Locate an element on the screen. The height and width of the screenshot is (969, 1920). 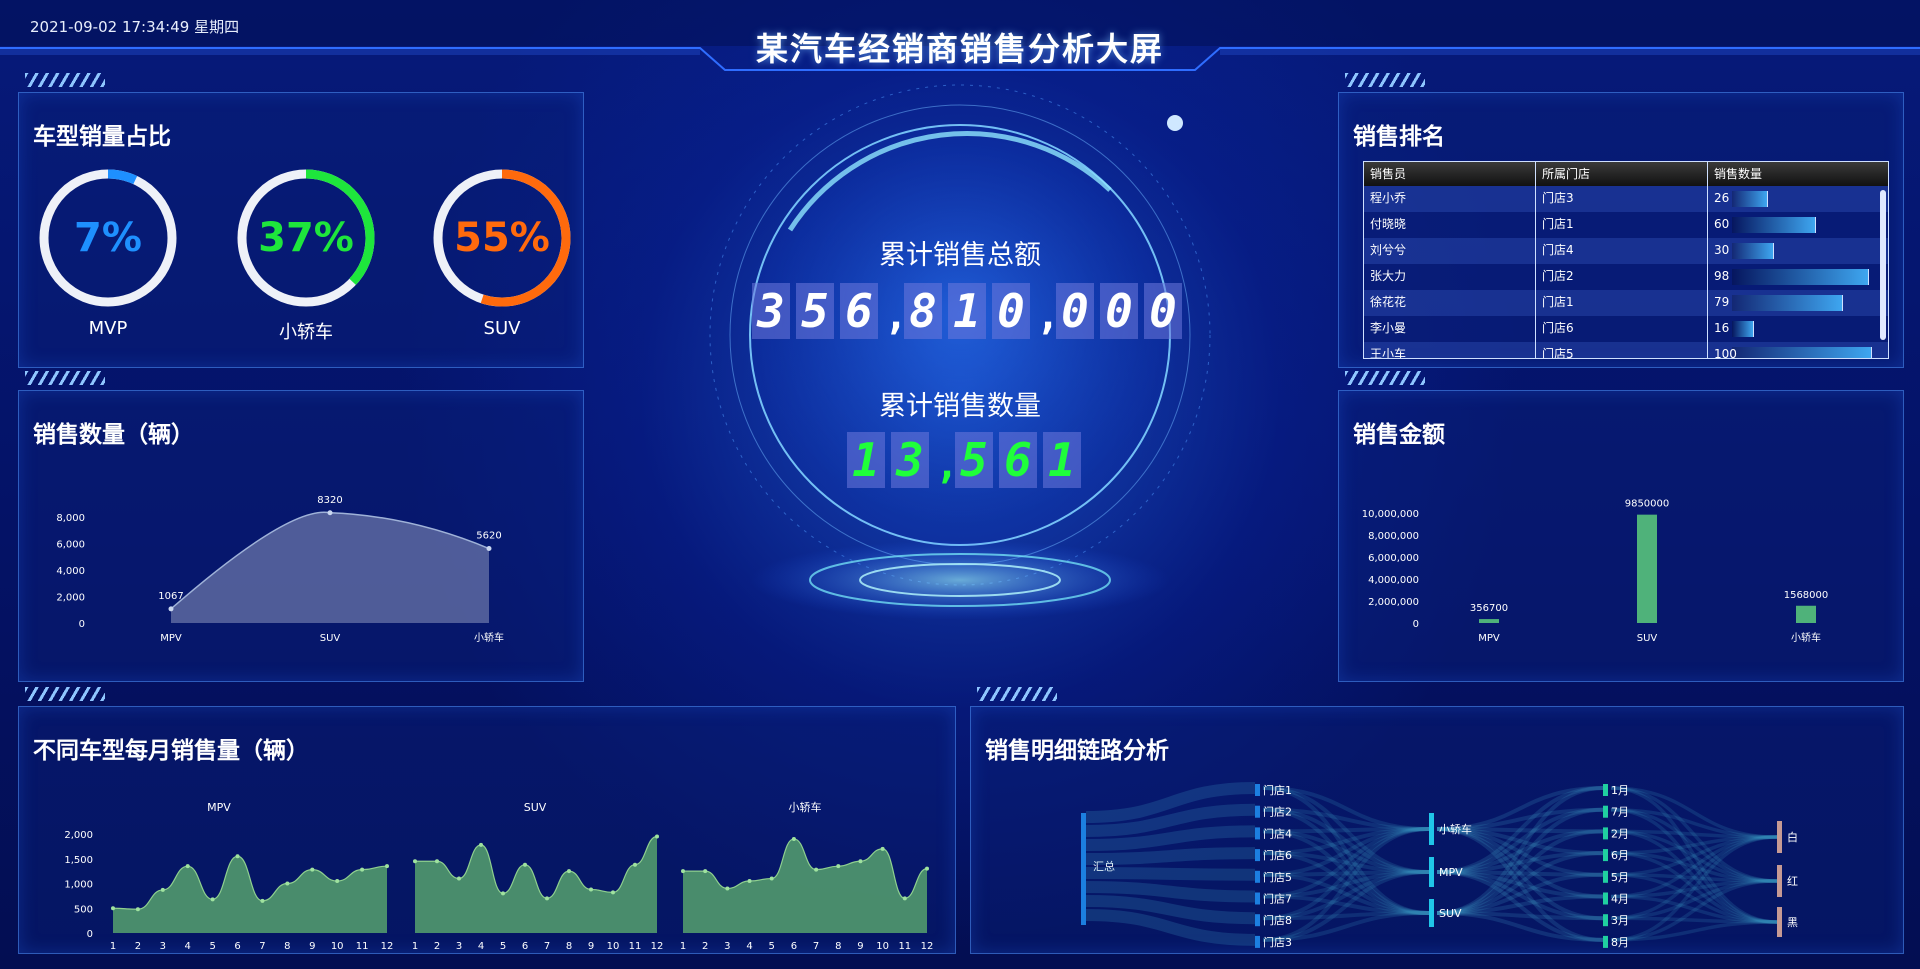
table-row: 张大力 门店2 98 is located at coordinates (1626, 277).